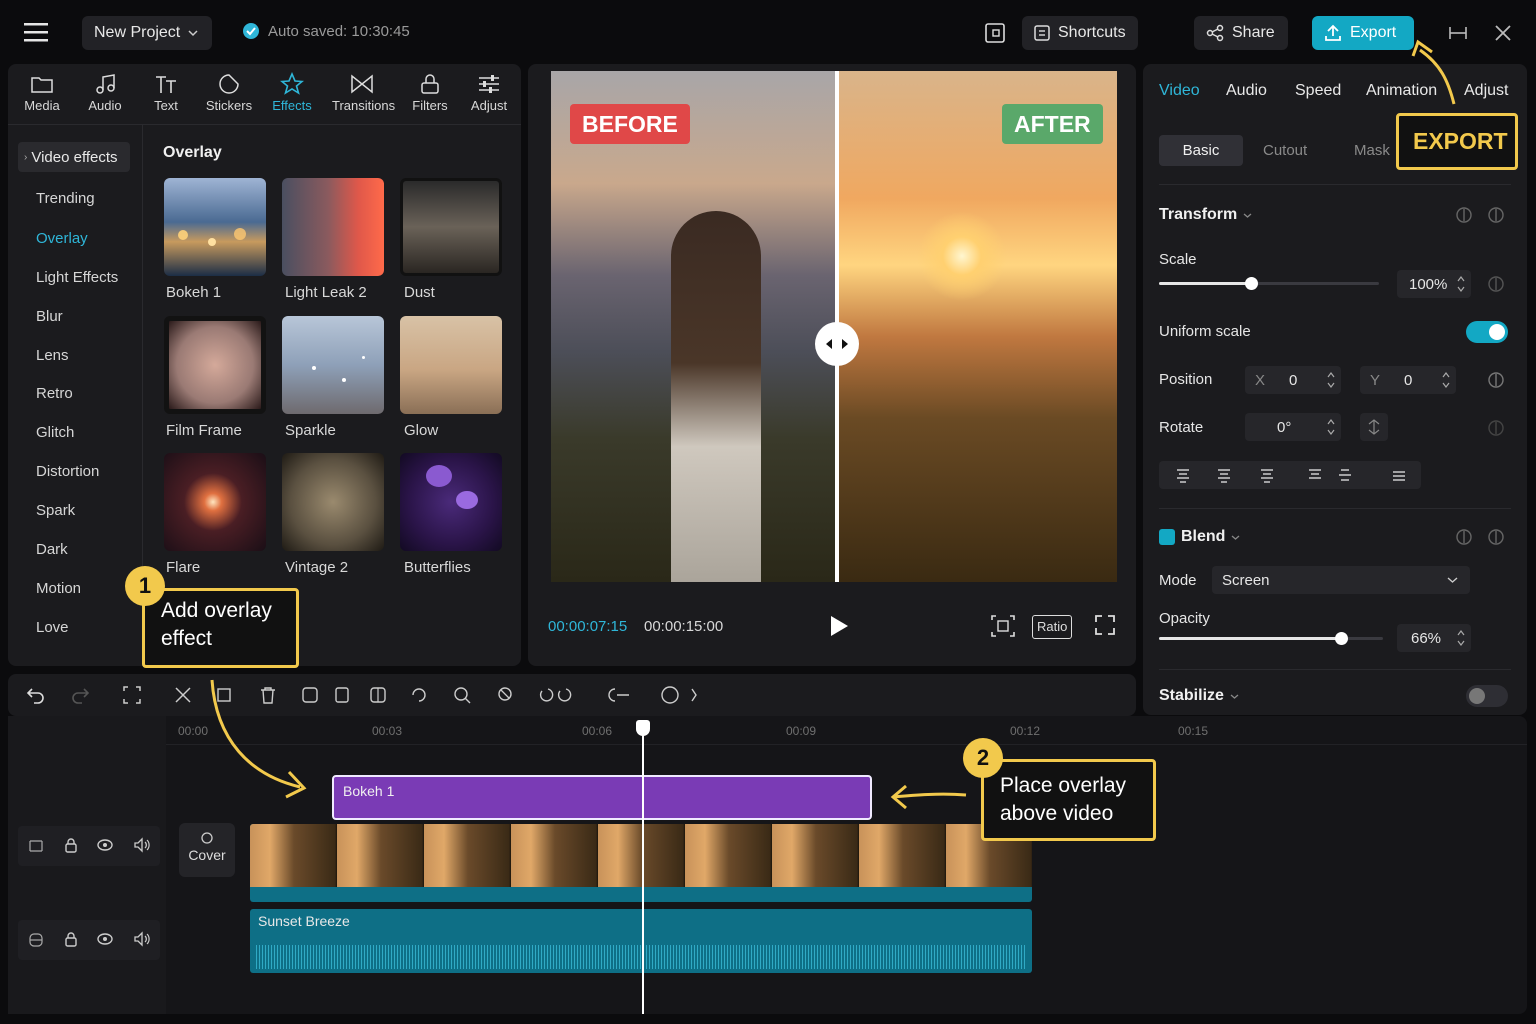  Describe the element at coordinates (1422, 48) in the screenshot. I see `export-arrowhead` at that location.